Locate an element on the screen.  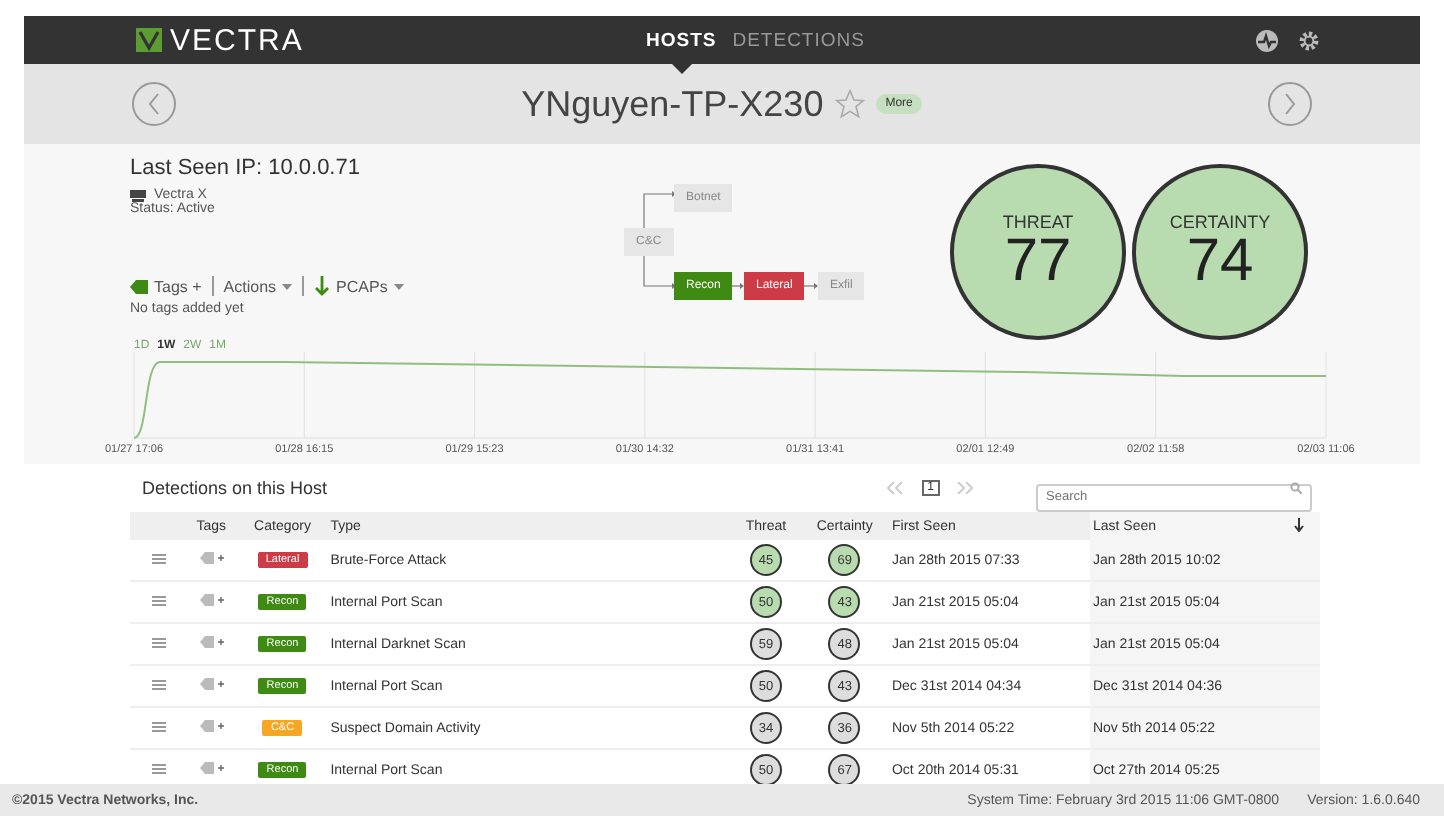
search-icon is located at coordinates (1296, 488).